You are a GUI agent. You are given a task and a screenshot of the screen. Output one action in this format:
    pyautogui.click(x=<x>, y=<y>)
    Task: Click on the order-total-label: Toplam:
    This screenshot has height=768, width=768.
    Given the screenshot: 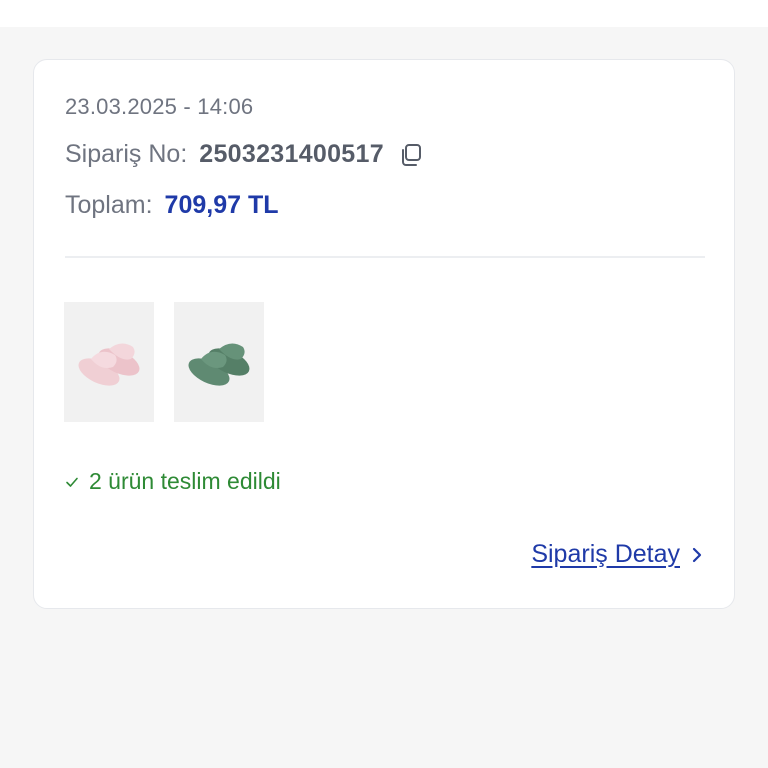 What is the action you would take?
    pyautogui.click(x=109, y=205)
    